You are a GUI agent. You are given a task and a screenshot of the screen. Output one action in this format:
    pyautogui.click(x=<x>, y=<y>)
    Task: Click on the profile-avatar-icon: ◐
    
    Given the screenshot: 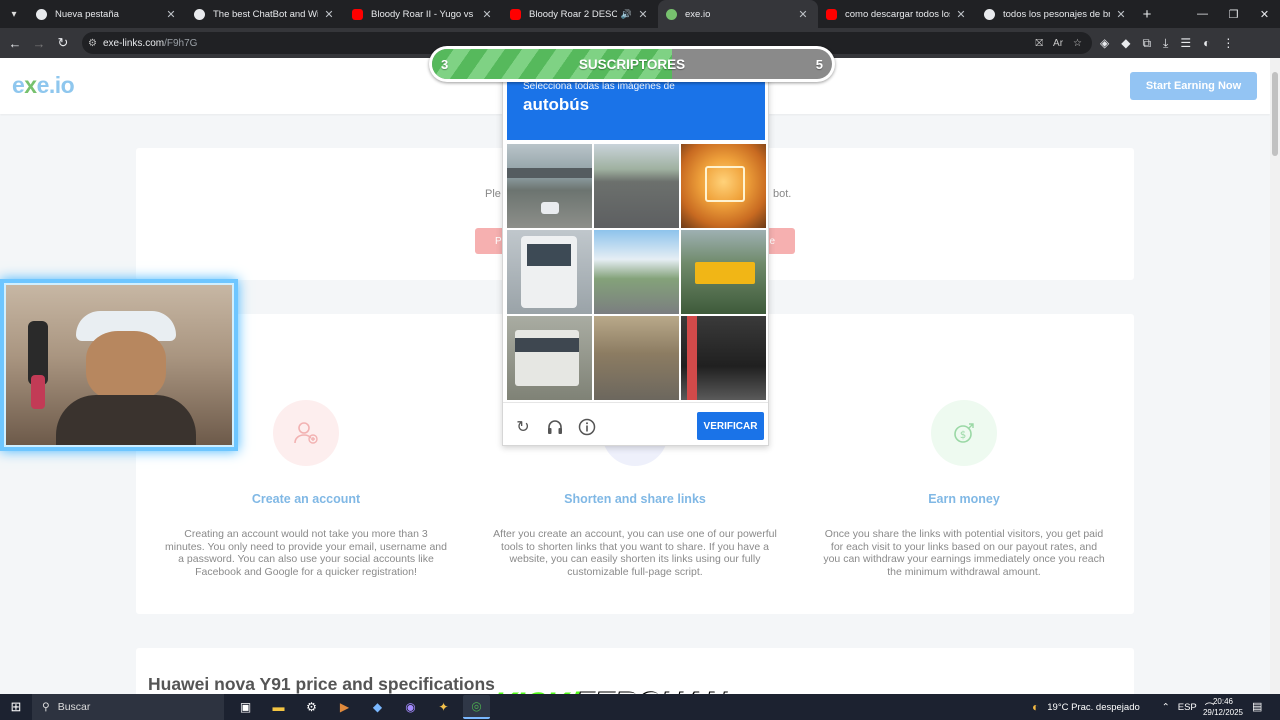 What is the action you would take?
    pyautogui.click(x=1206, y=43)
    